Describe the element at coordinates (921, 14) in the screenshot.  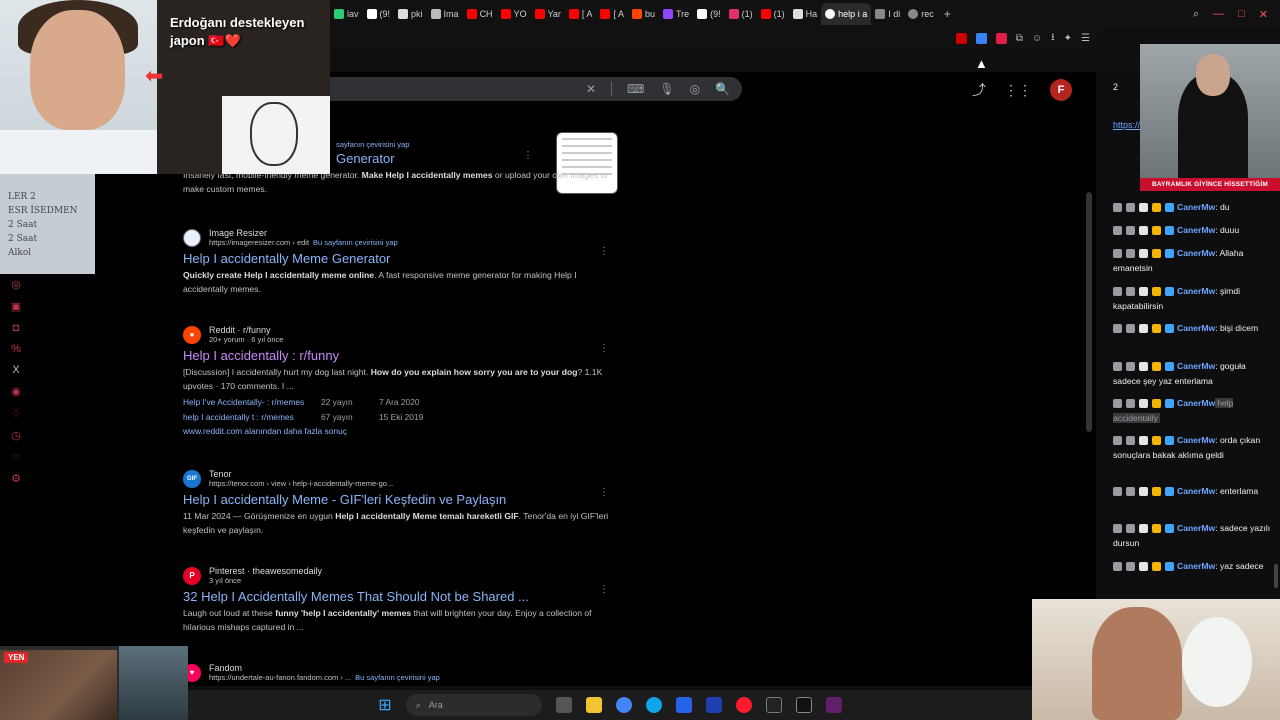
I see `browser-tab: rec` at that location.